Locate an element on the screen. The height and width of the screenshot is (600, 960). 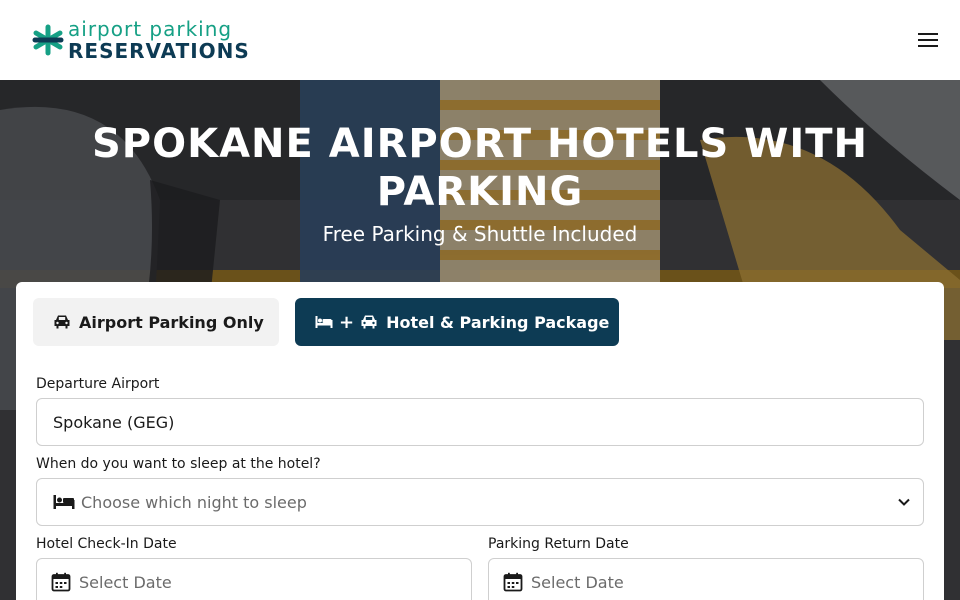
tab-label: Hotel & Parking Package is located at coordinates (498, 322).